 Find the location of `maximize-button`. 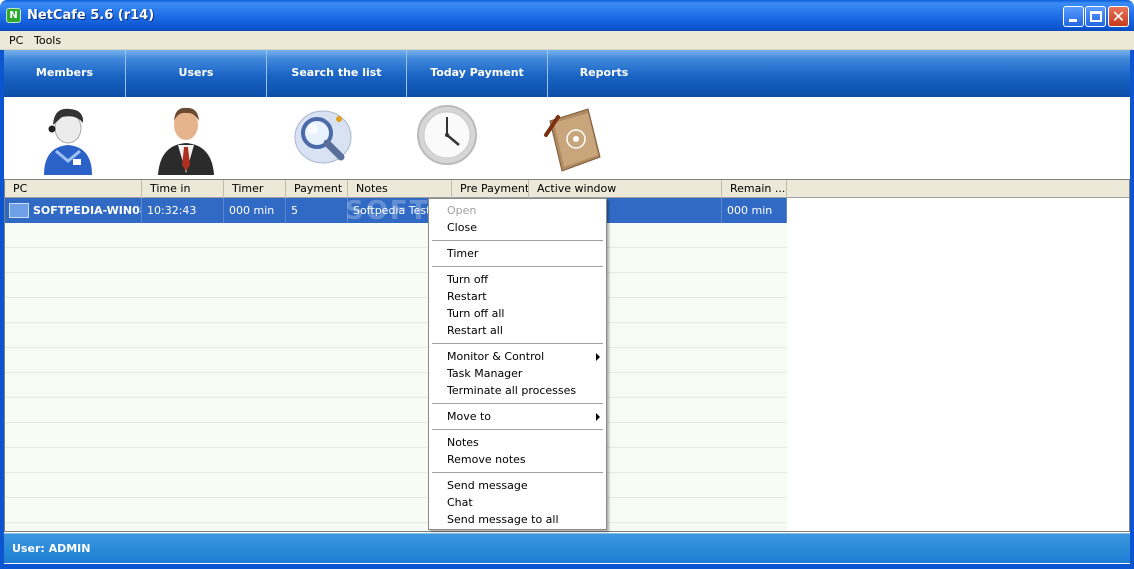

maximize-button is located at coordinates (1095, 16).